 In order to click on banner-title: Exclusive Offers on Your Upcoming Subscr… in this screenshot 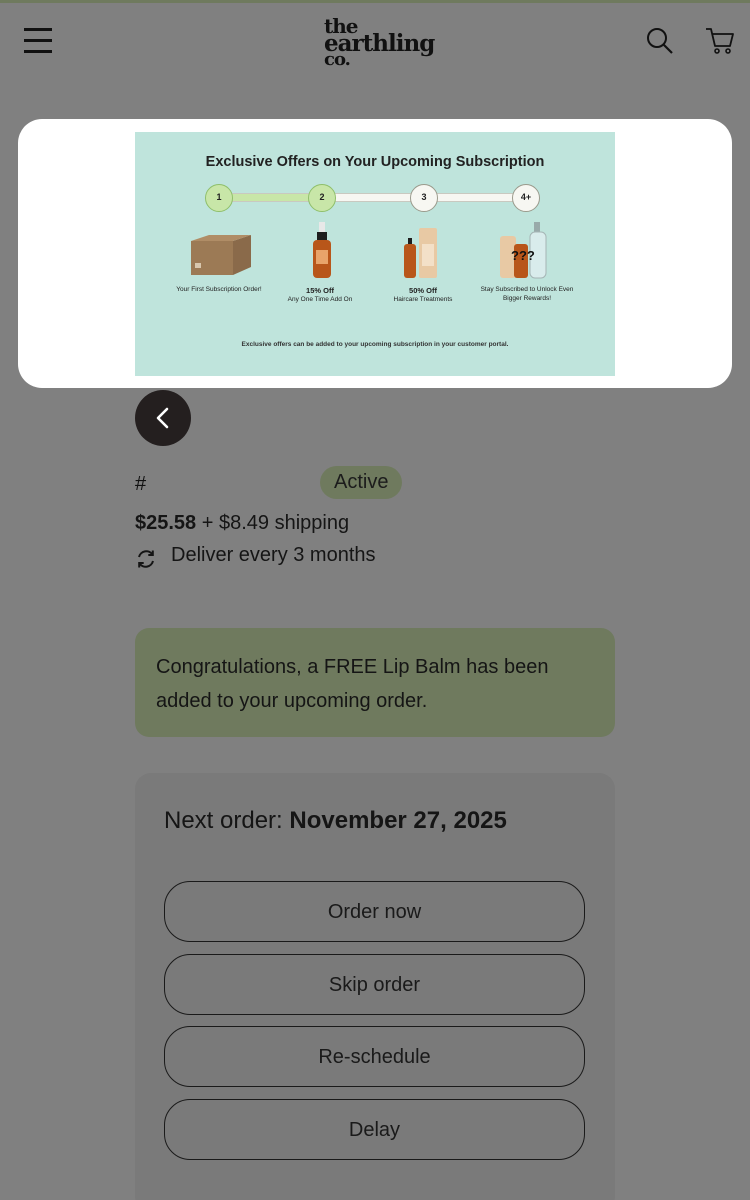, I will do `click(375, 162)`.